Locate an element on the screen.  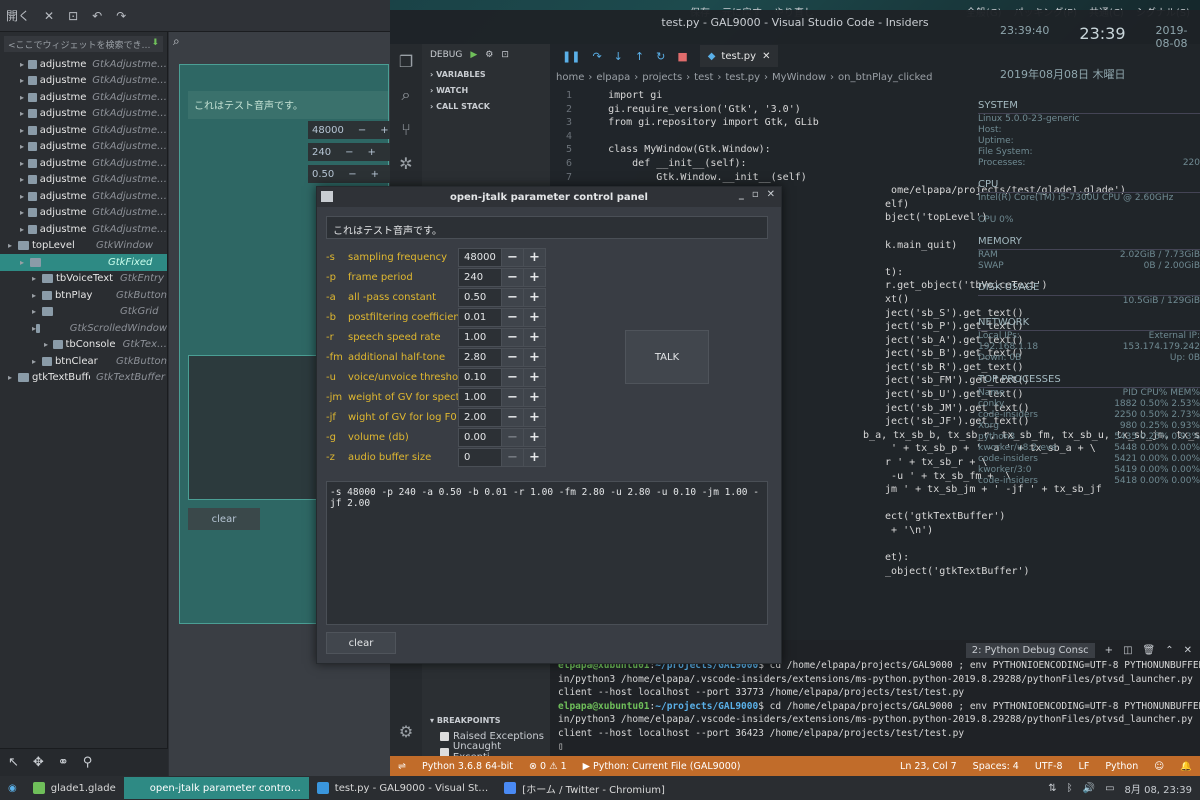
restart-icon: ↻ is located at coordinates (660, 56).